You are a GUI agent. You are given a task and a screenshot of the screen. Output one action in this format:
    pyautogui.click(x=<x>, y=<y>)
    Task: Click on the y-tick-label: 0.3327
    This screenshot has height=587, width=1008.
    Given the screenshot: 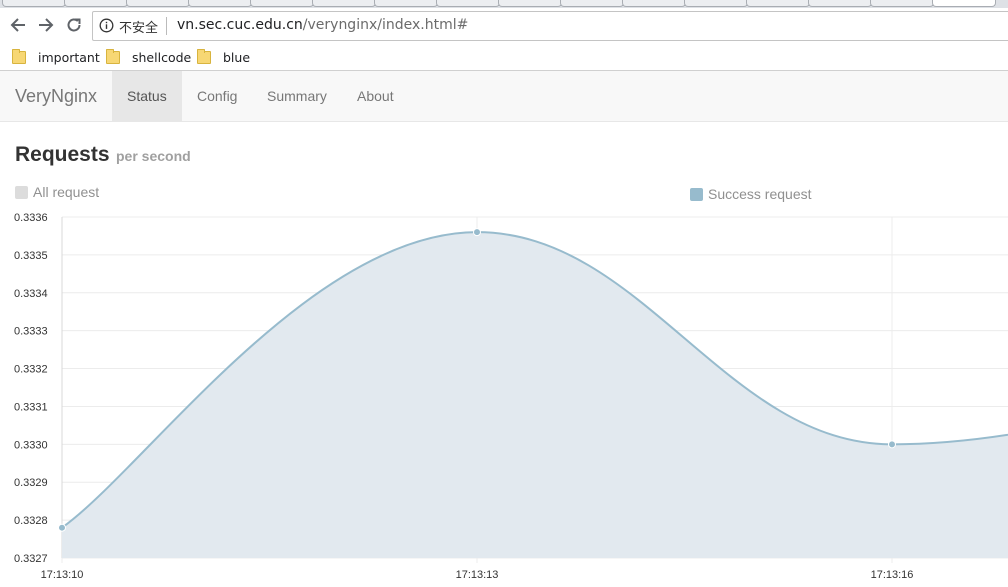 What is the action you would take?
    pyautogui.click(x=31, y=559)
    